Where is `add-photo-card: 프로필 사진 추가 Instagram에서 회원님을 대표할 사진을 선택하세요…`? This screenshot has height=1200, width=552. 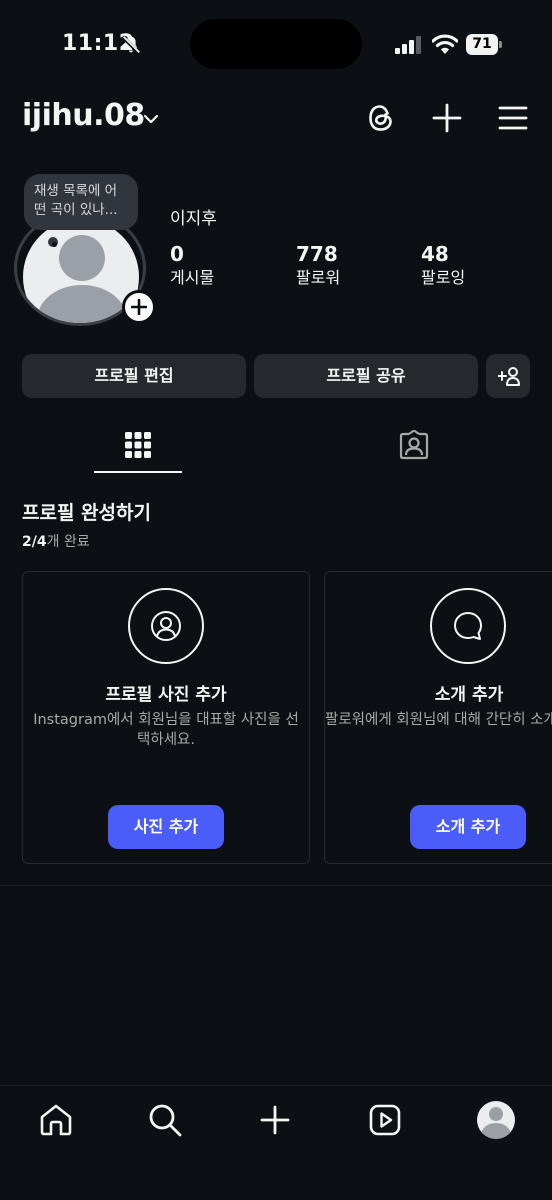
add-photo-card: 프로필 사진 추가 Instagram에서 회원님을 대표할 사진을 선택하세요… is located at coordinates (166, 717).